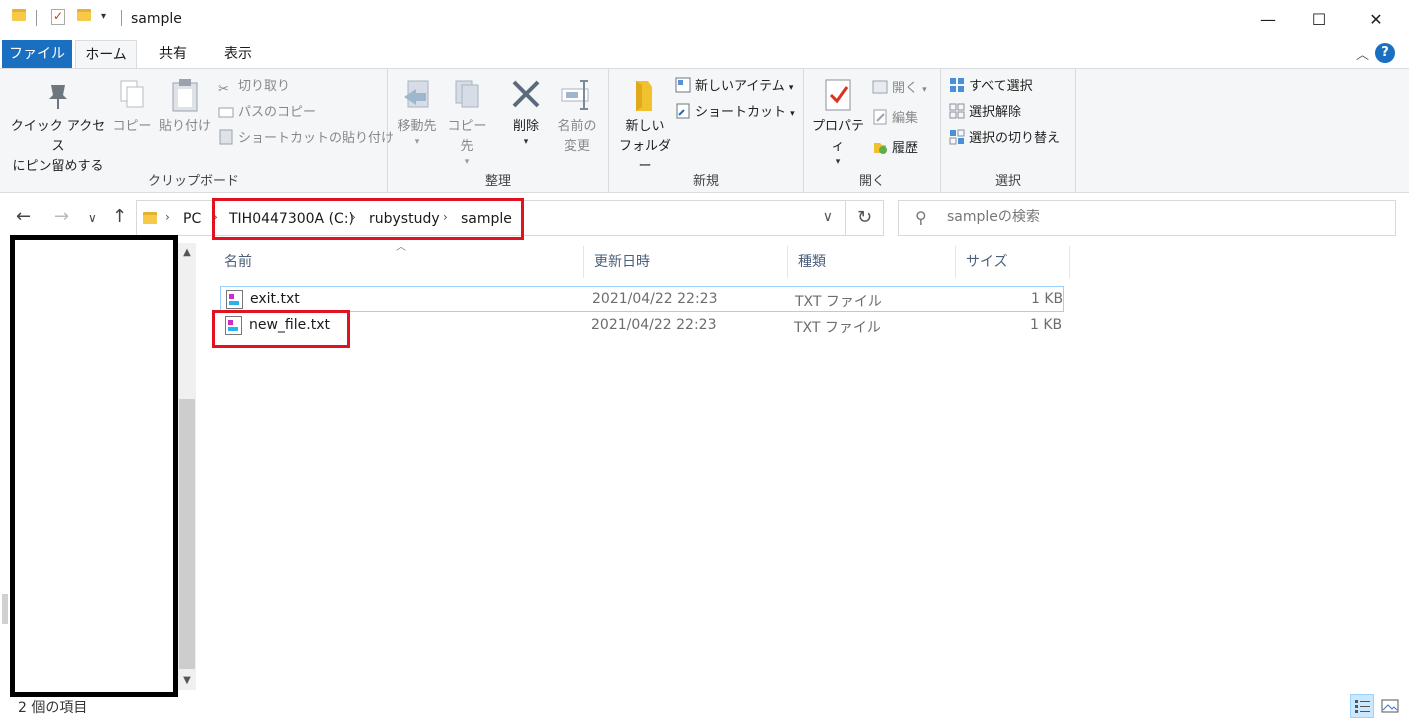 This screenshot has width=1409, height=722. What do you see at coordinates (645, 127) in the screenshot?
I see `new-folder-button: 新しい フォルダー` at bounding box center [645, 127].